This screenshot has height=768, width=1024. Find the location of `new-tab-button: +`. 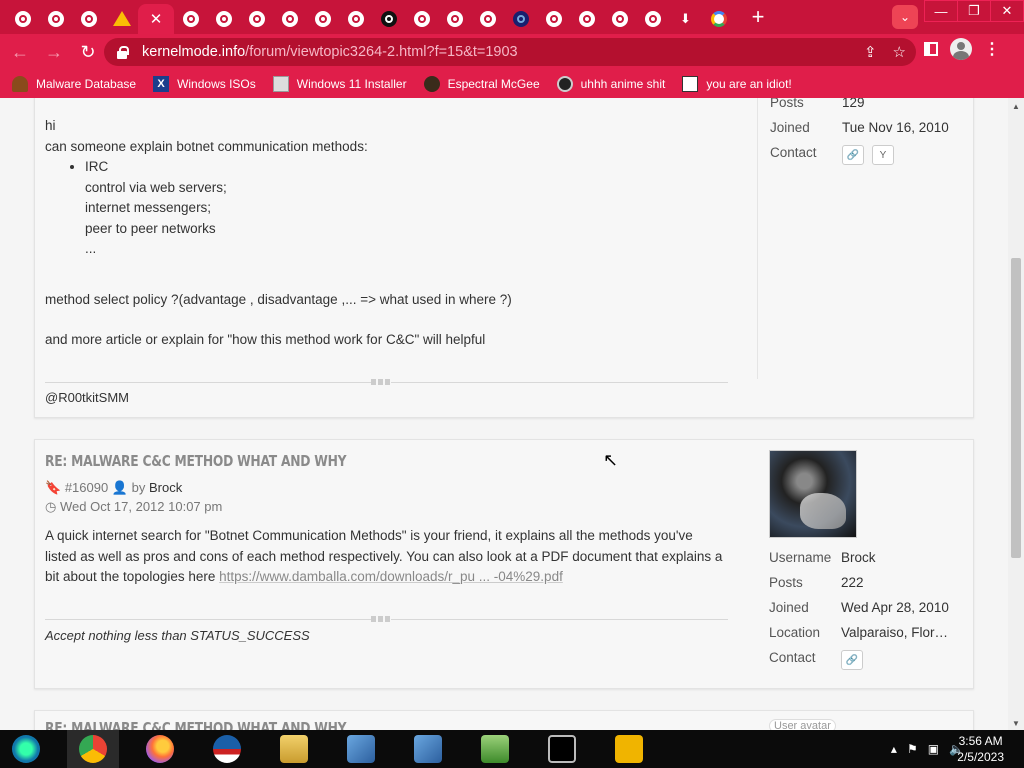

new-tab-button: + is located at coordinates (758, 17).